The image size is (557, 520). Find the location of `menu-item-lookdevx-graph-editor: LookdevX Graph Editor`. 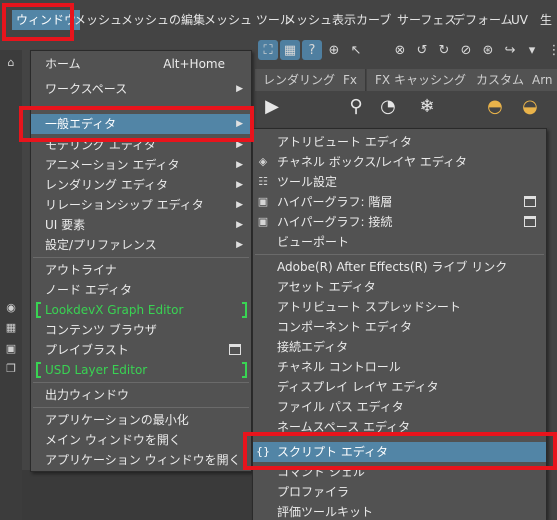

menu-item-lookdevx-graph-editor: LookdevX Graph Editor is located at coordinates (141, 310).